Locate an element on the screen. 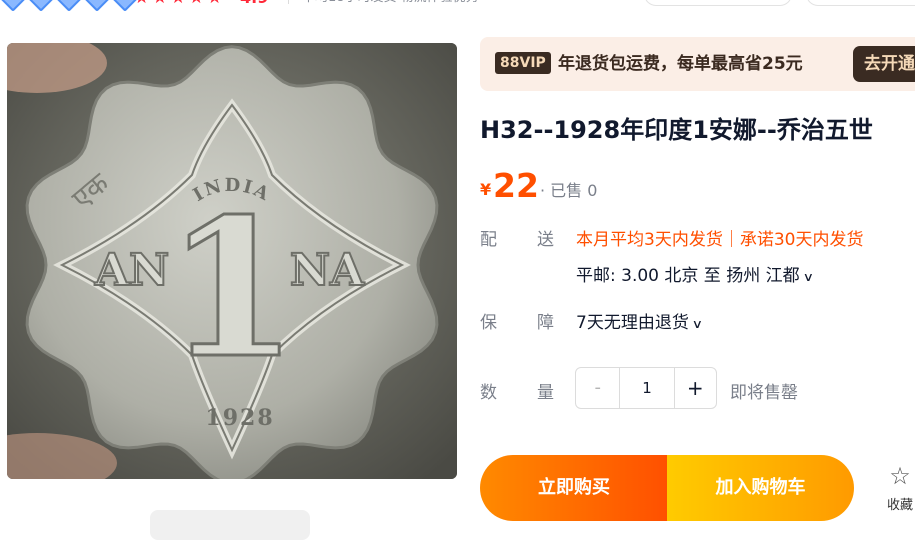 Image resolution: width=915 pixels, height=540 pixels. stock-note: 即将售罄 is located at coordinates (764, 393).